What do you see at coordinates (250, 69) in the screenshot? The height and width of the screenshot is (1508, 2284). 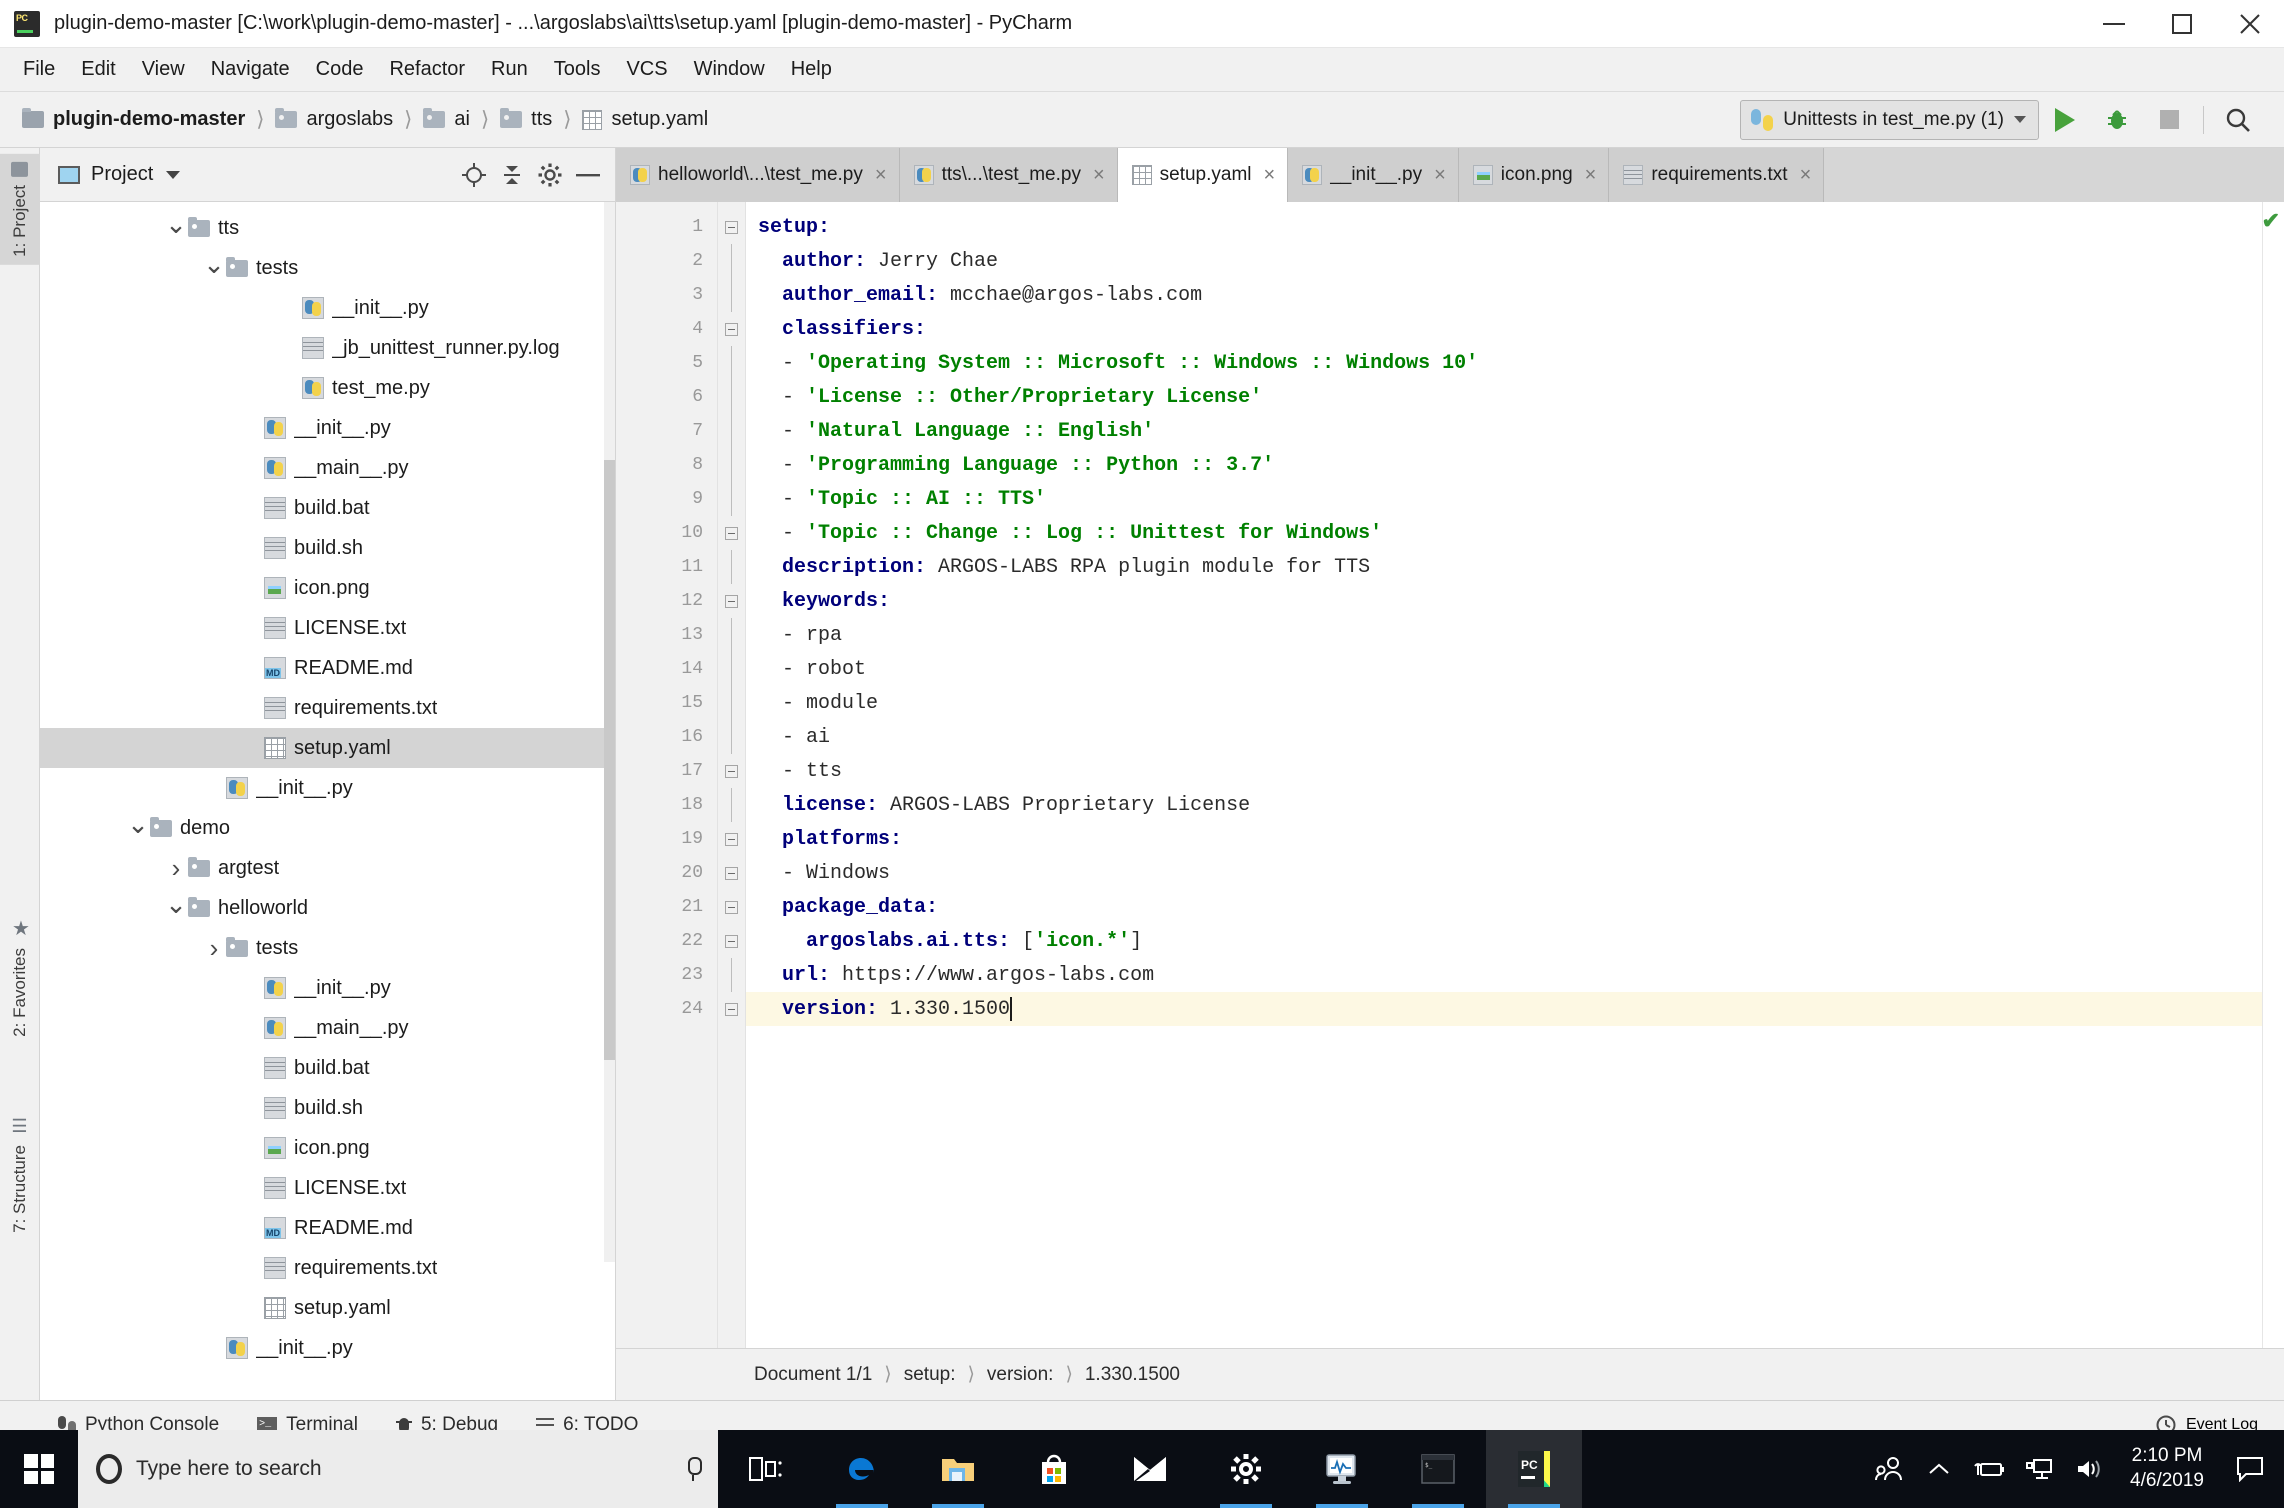 I see `menu-navigate: Navigate` at bounding box center [250, 69].